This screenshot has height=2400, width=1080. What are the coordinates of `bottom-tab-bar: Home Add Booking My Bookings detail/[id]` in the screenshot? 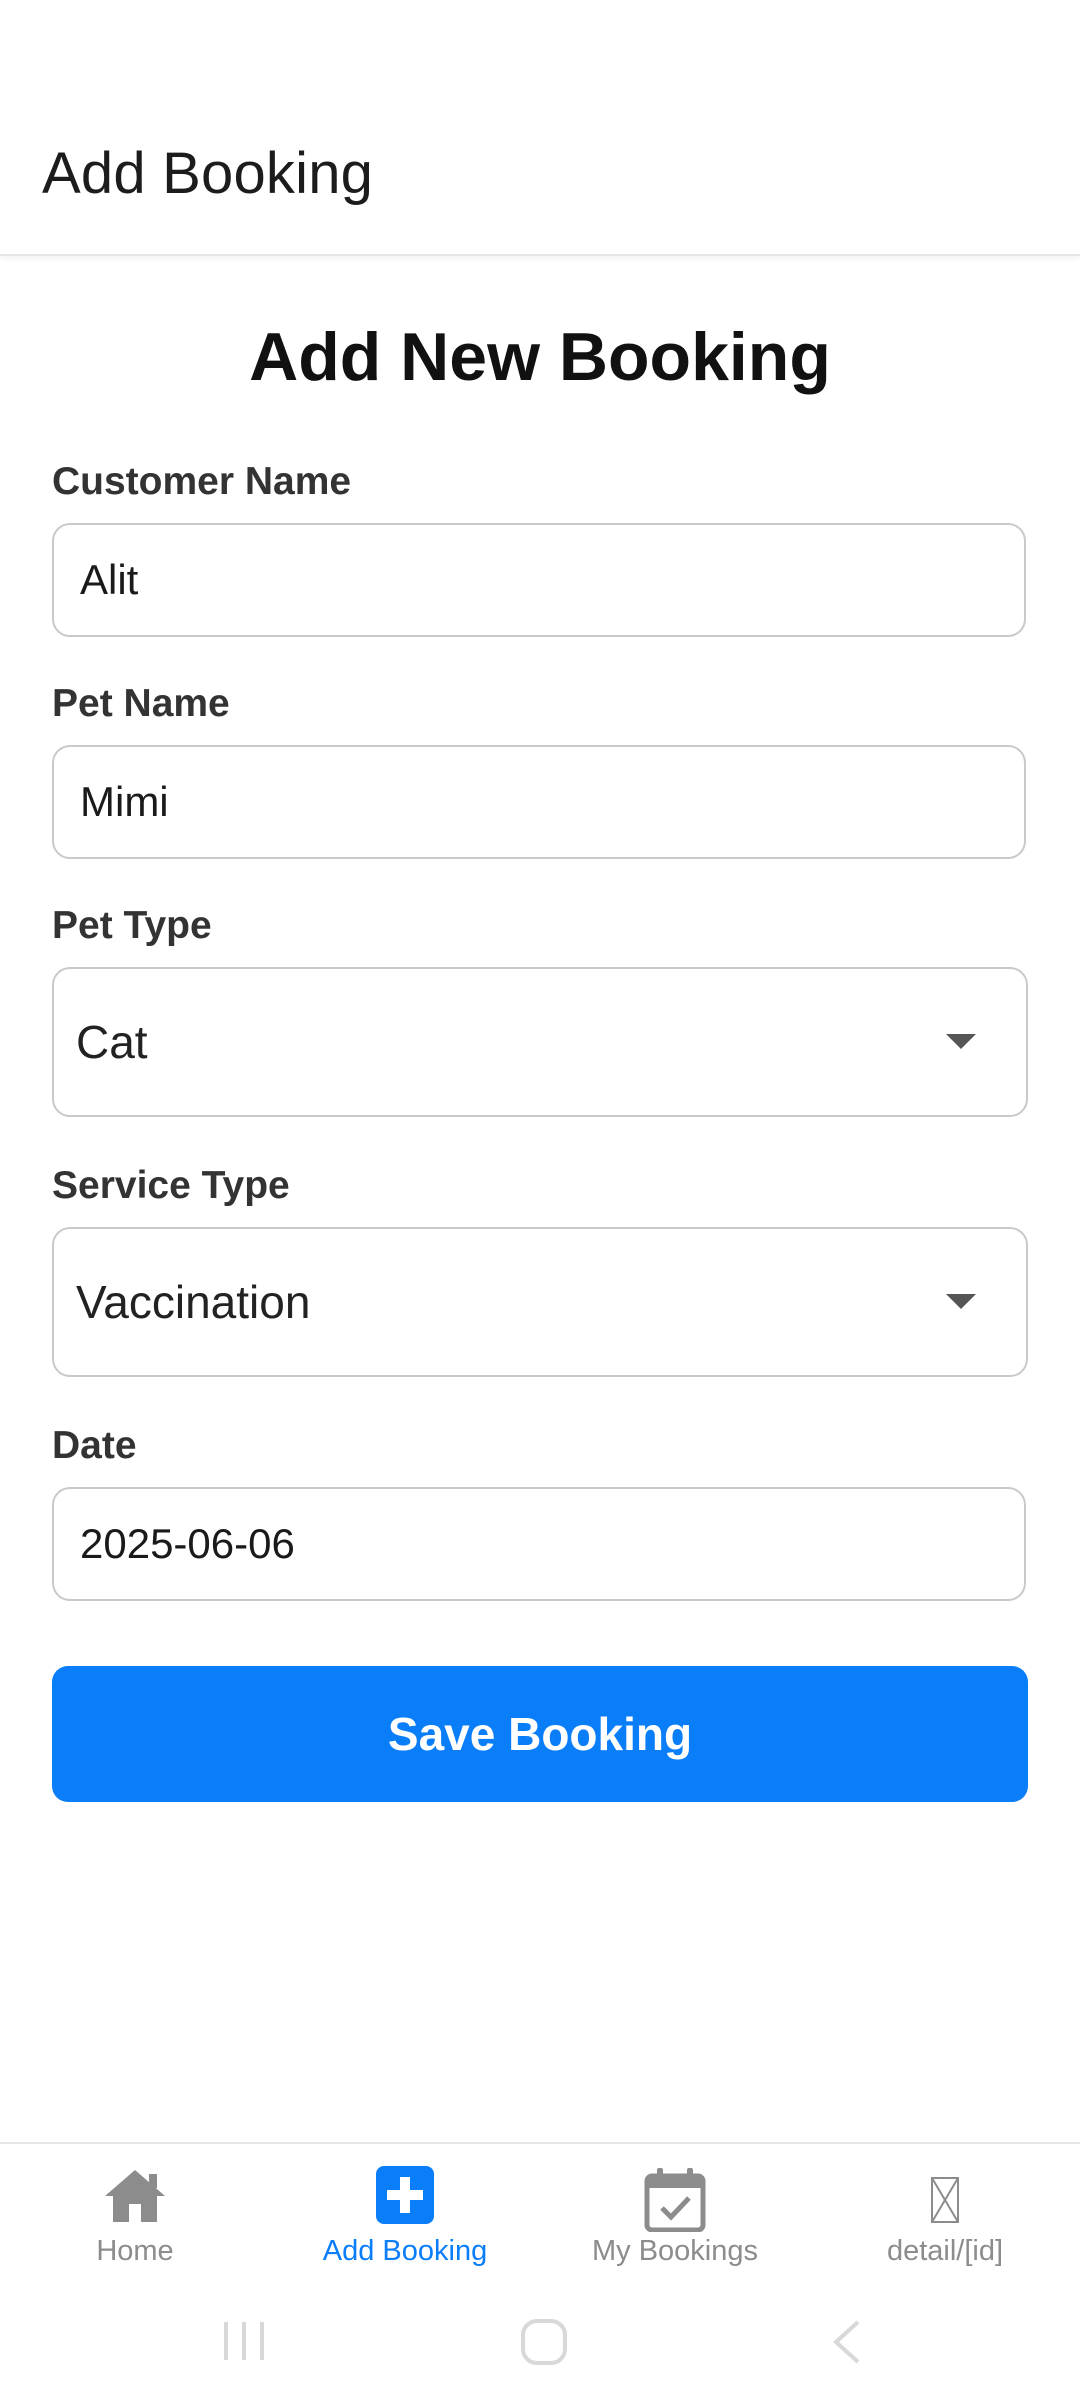 It's located at (540, 2216).